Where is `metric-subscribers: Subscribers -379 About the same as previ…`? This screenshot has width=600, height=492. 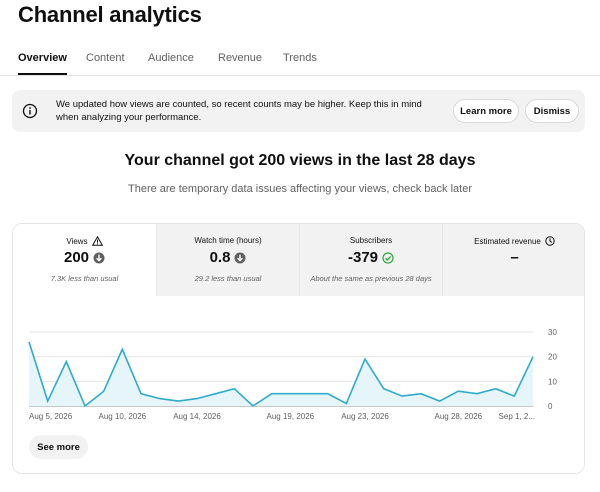 metric-subscribers: Subscribers -379 About the same as previ… is located at coordinates (370, 260).